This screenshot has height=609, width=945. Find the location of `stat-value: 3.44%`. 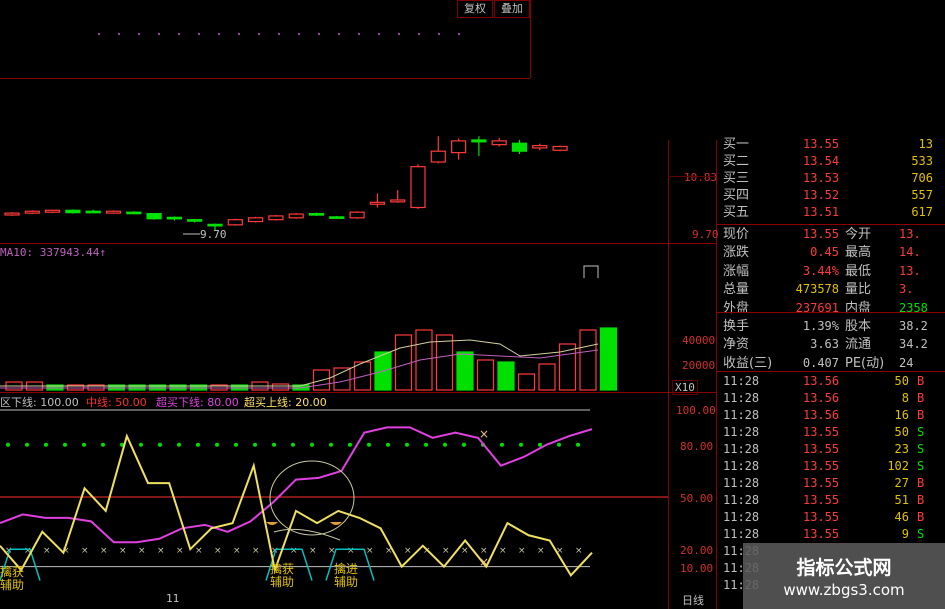

stat-value: 3.44% is located at coordinates (820, 270).